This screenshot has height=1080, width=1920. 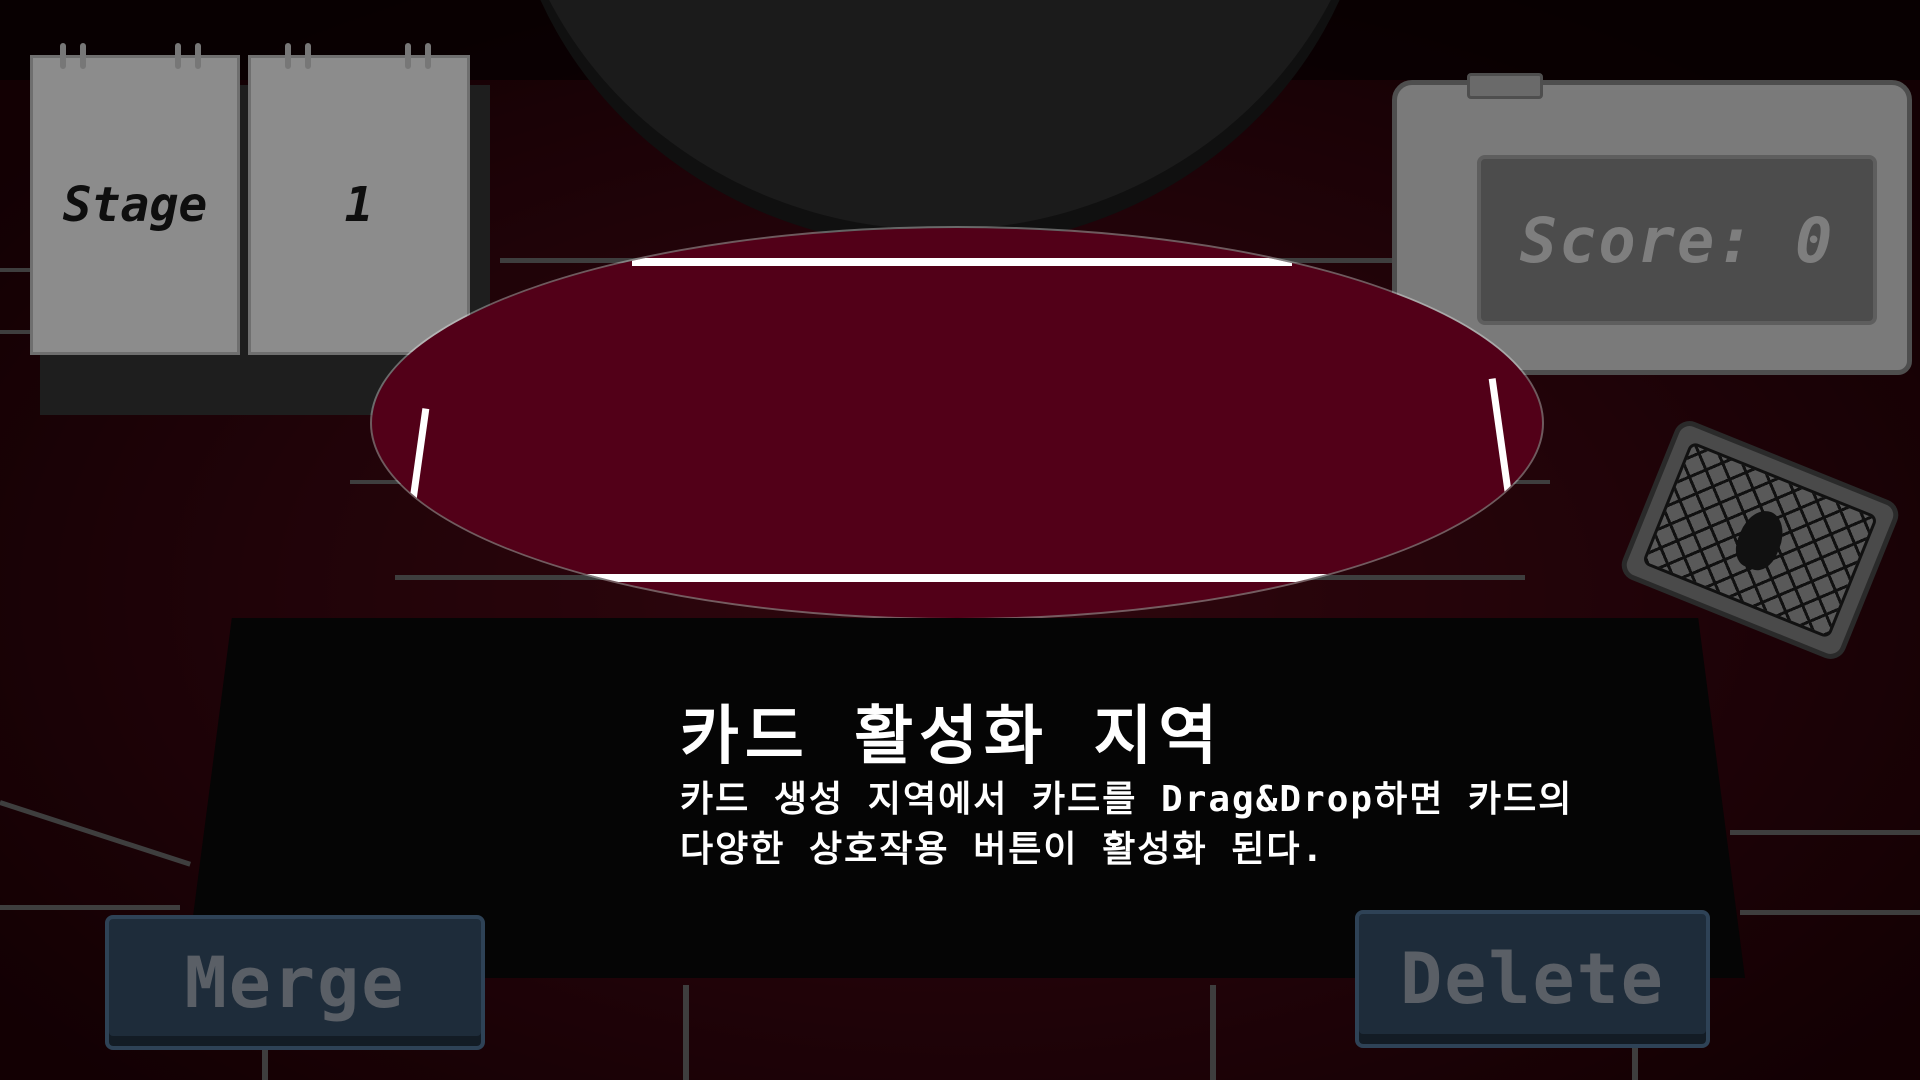 What do you see at coordinates (1127, 799) in the screenshot?
I see `tooltip-line: 카드 생성 지역에서 카드를 Drag&Drop하면 카드의` at bounding box center [1127, 799].